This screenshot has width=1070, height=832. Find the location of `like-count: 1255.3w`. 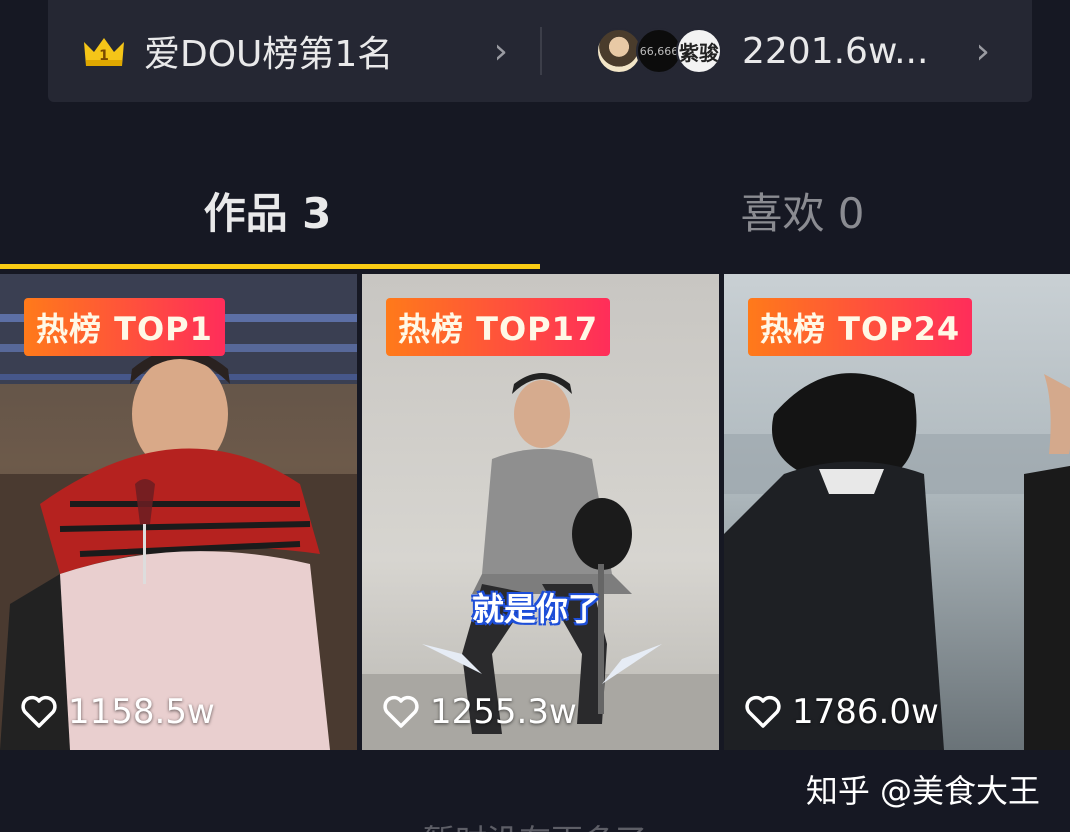

like-count: 1255.3w is located at coordinates (479, 712).